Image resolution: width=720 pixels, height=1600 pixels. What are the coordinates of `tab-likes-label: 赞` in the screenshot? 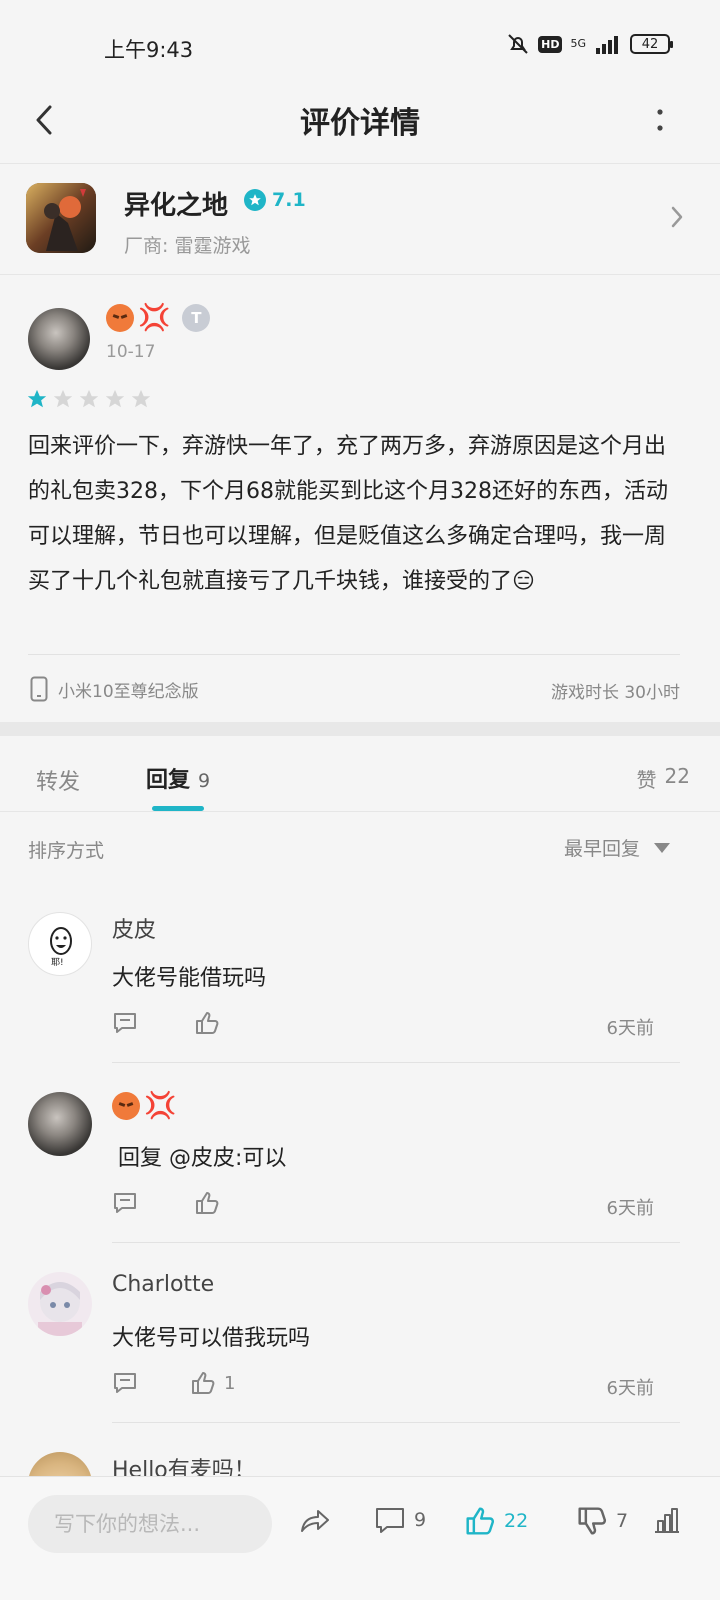 It's located at (646, 780).